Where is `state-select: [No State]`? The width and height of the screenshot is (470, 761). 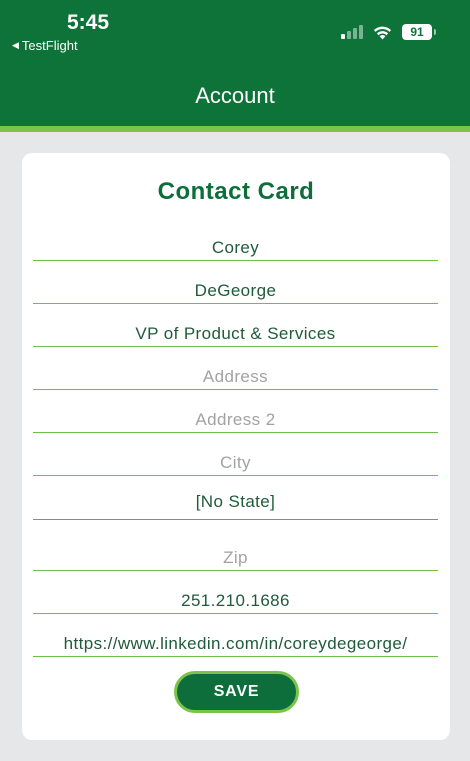
state-select: [No State] is located at coordinates (235, 504).